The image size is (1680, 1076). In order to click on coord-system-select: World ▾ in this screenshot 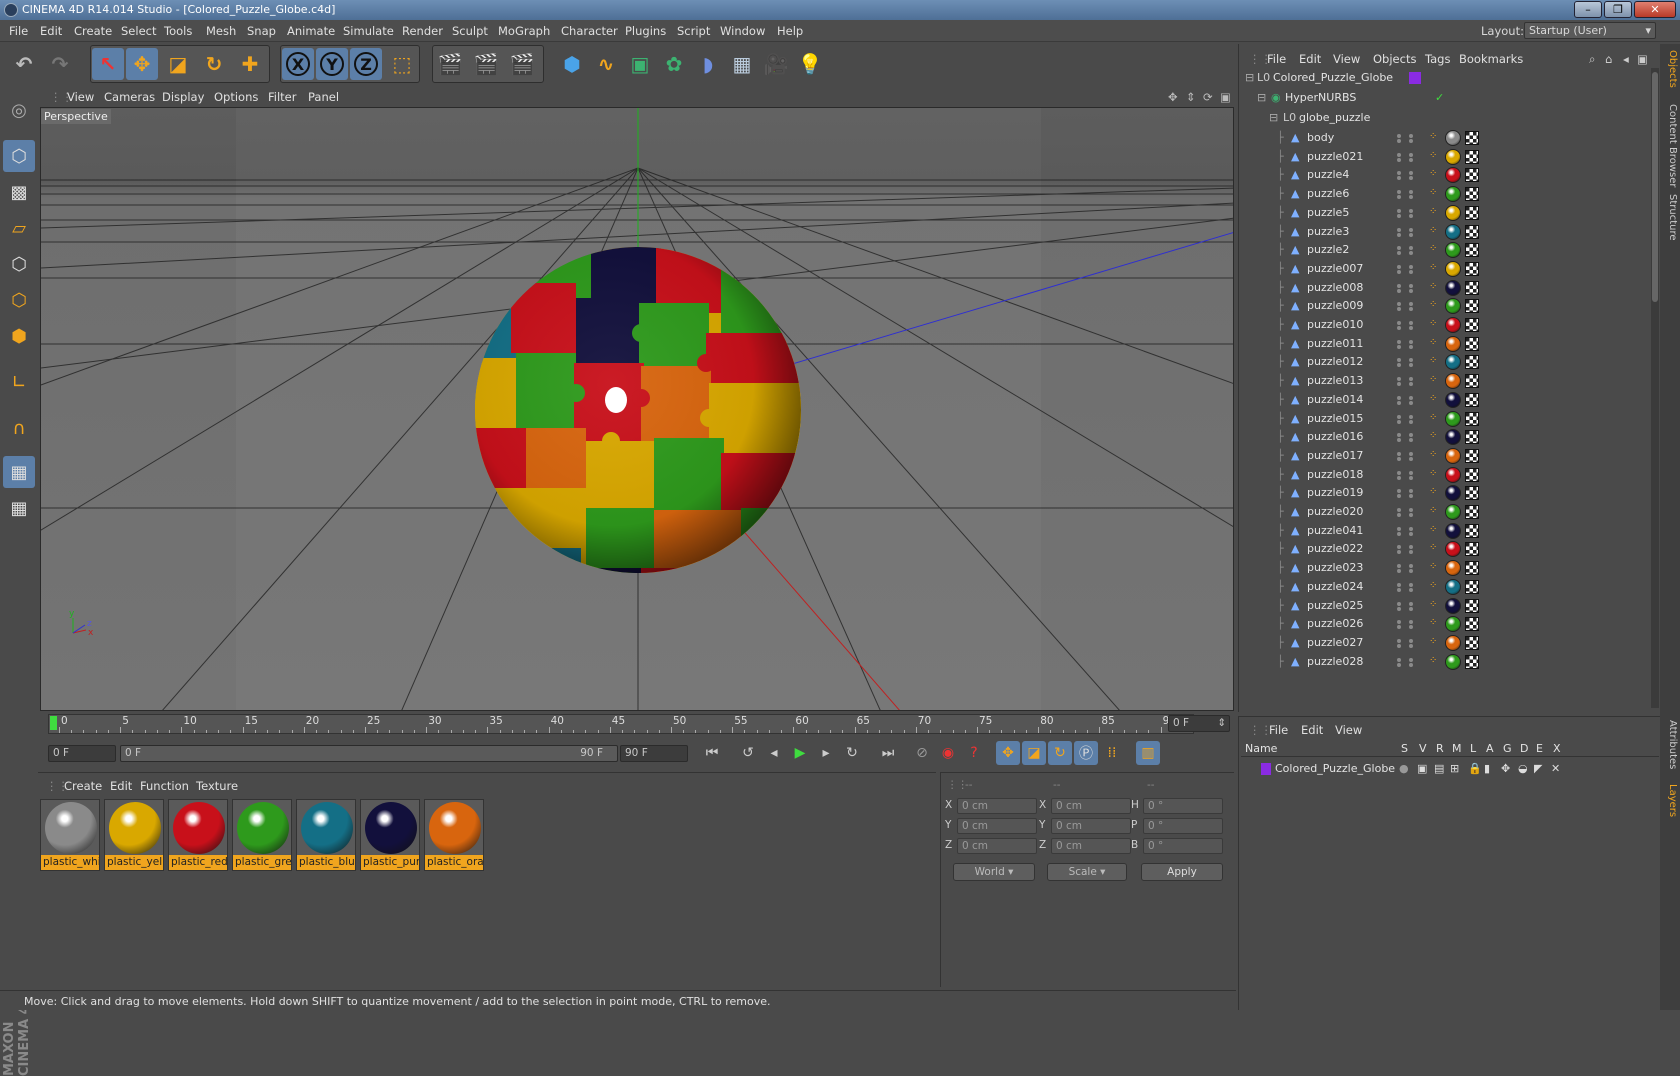, I will do `click(994, 872)`.